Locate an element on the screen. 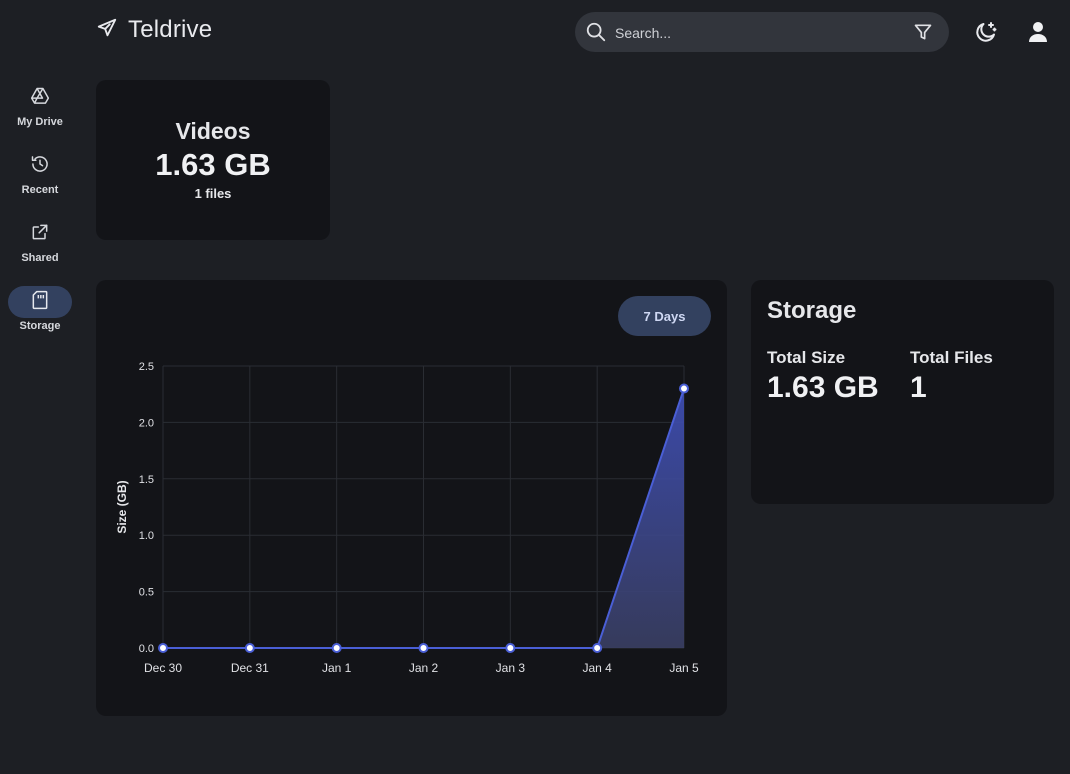  total-files-label: Total Files is located at coordinates (951, 357).